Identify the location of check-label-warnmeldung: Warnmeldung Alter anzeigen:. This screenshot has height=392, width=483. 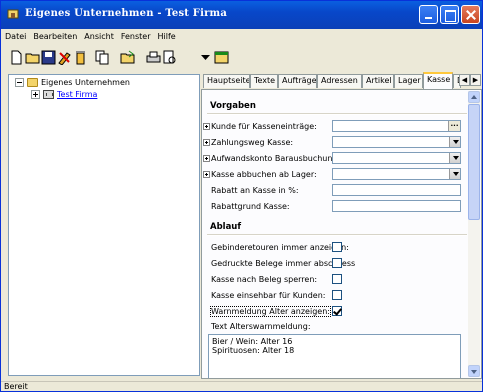
(270, 311).